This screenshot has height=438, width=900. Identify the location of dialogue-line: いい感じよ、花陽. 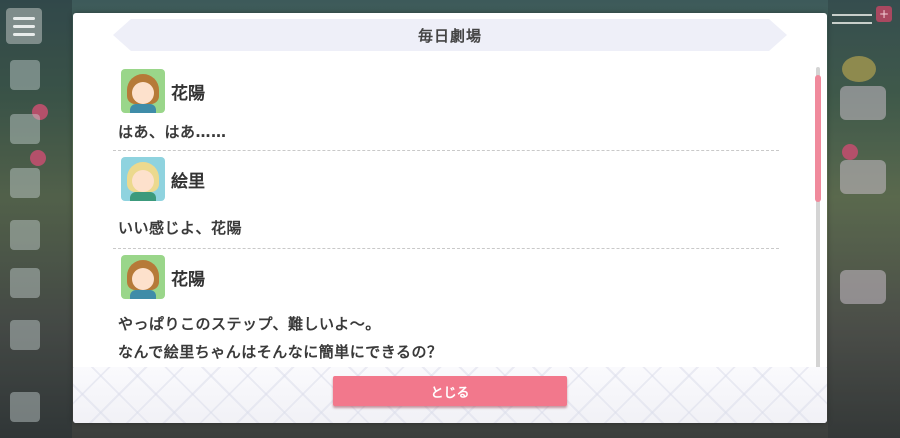
(180, 228).